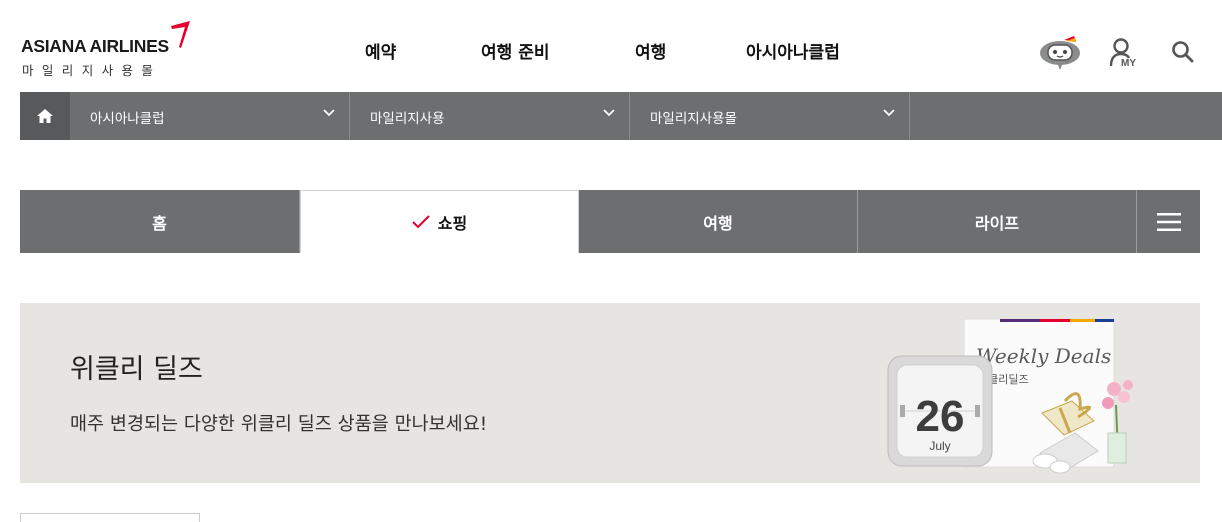  What do you see at coordinates (1060, 52) in the screenshot?
I see `chatbot-icon` at bounding box center [1060, 52].